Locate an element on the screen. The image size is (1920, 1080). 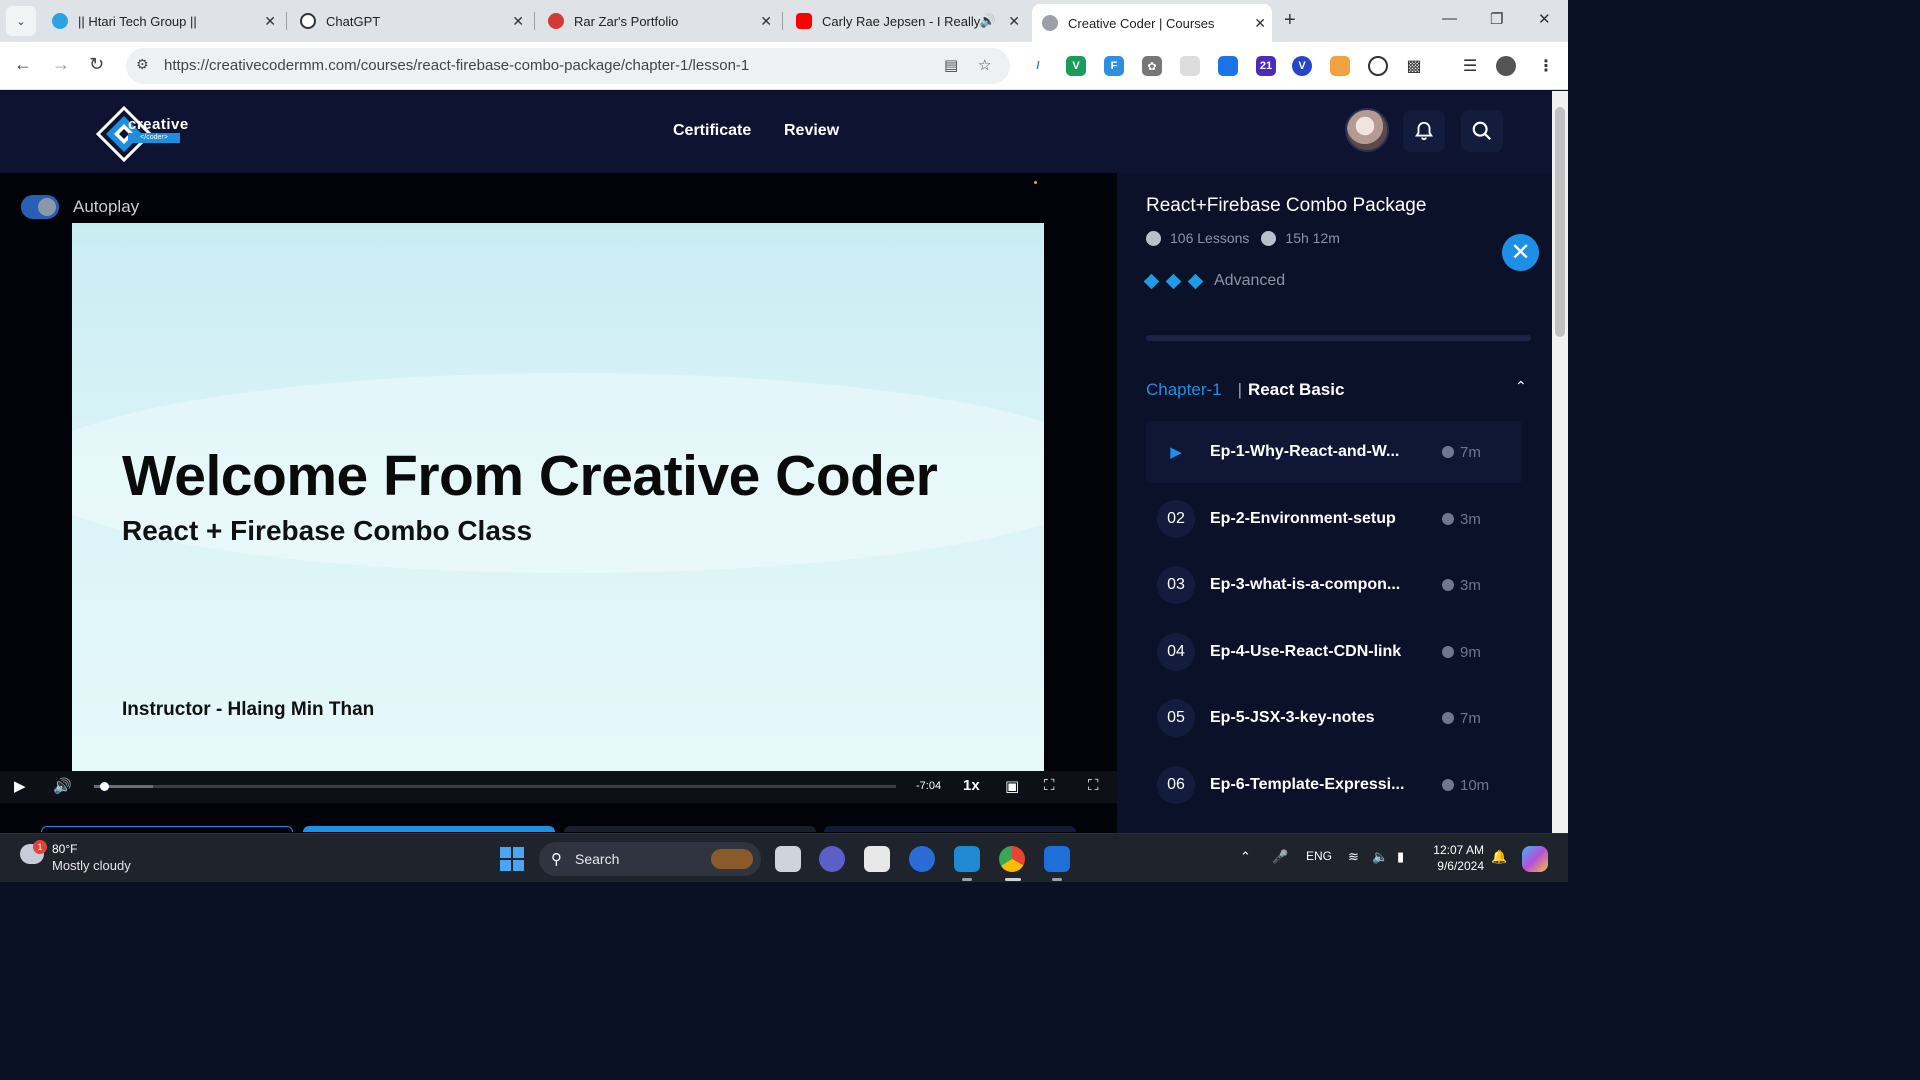
close-sidebar-button: ✕ is located at coordinates (1520, 252).